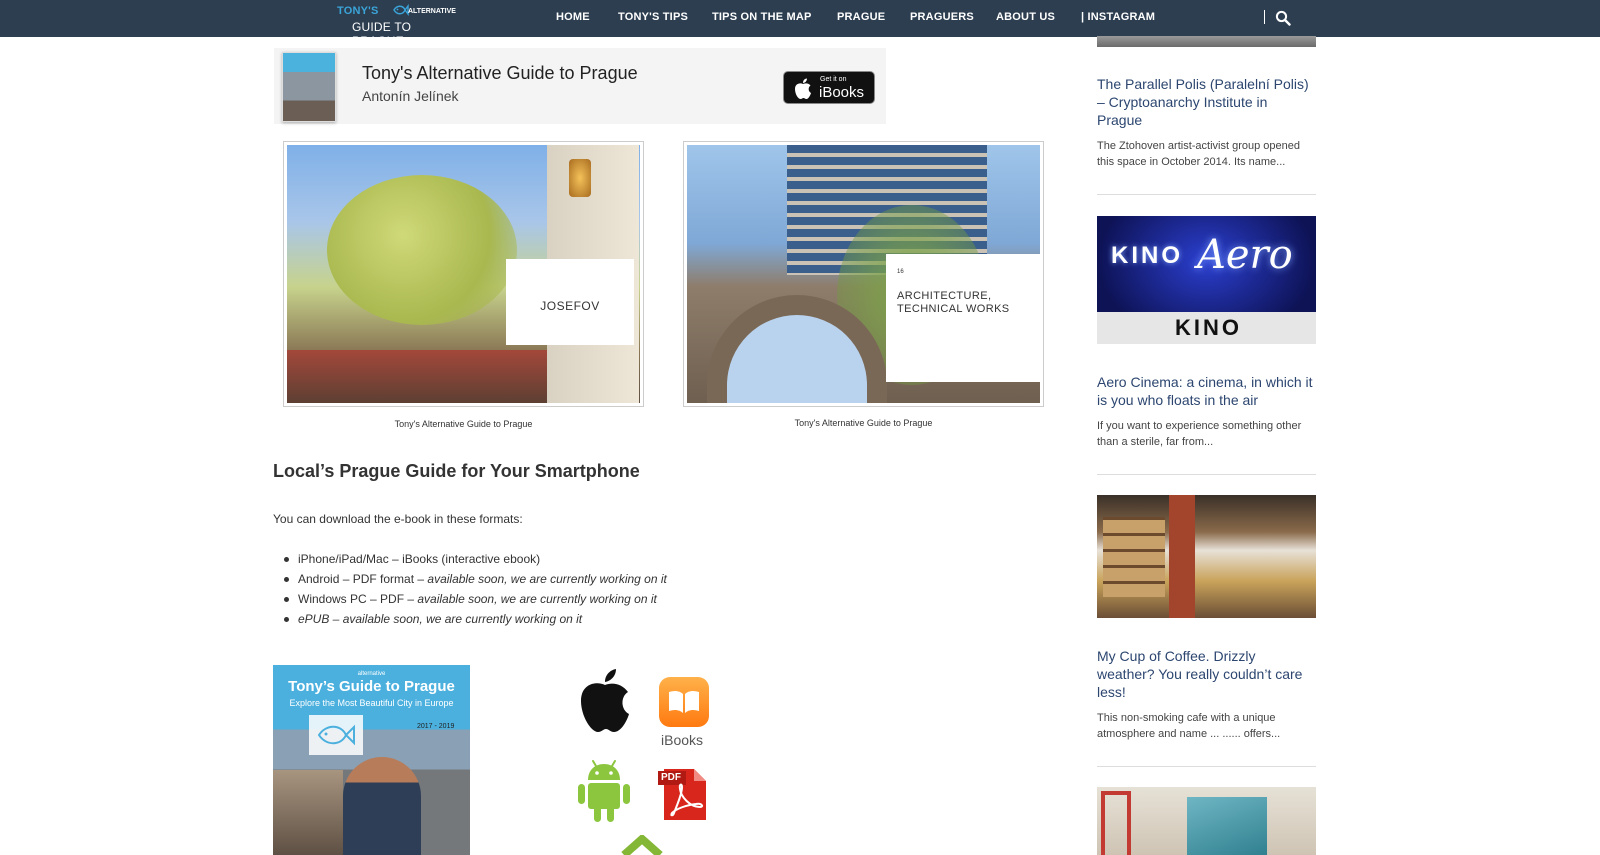 This screenshot has width=1600, height=855. What do you see at coordinates (1206, 41) in the screenshot?
I see `sidebar-top-image` at bounding box center [1206, 41].